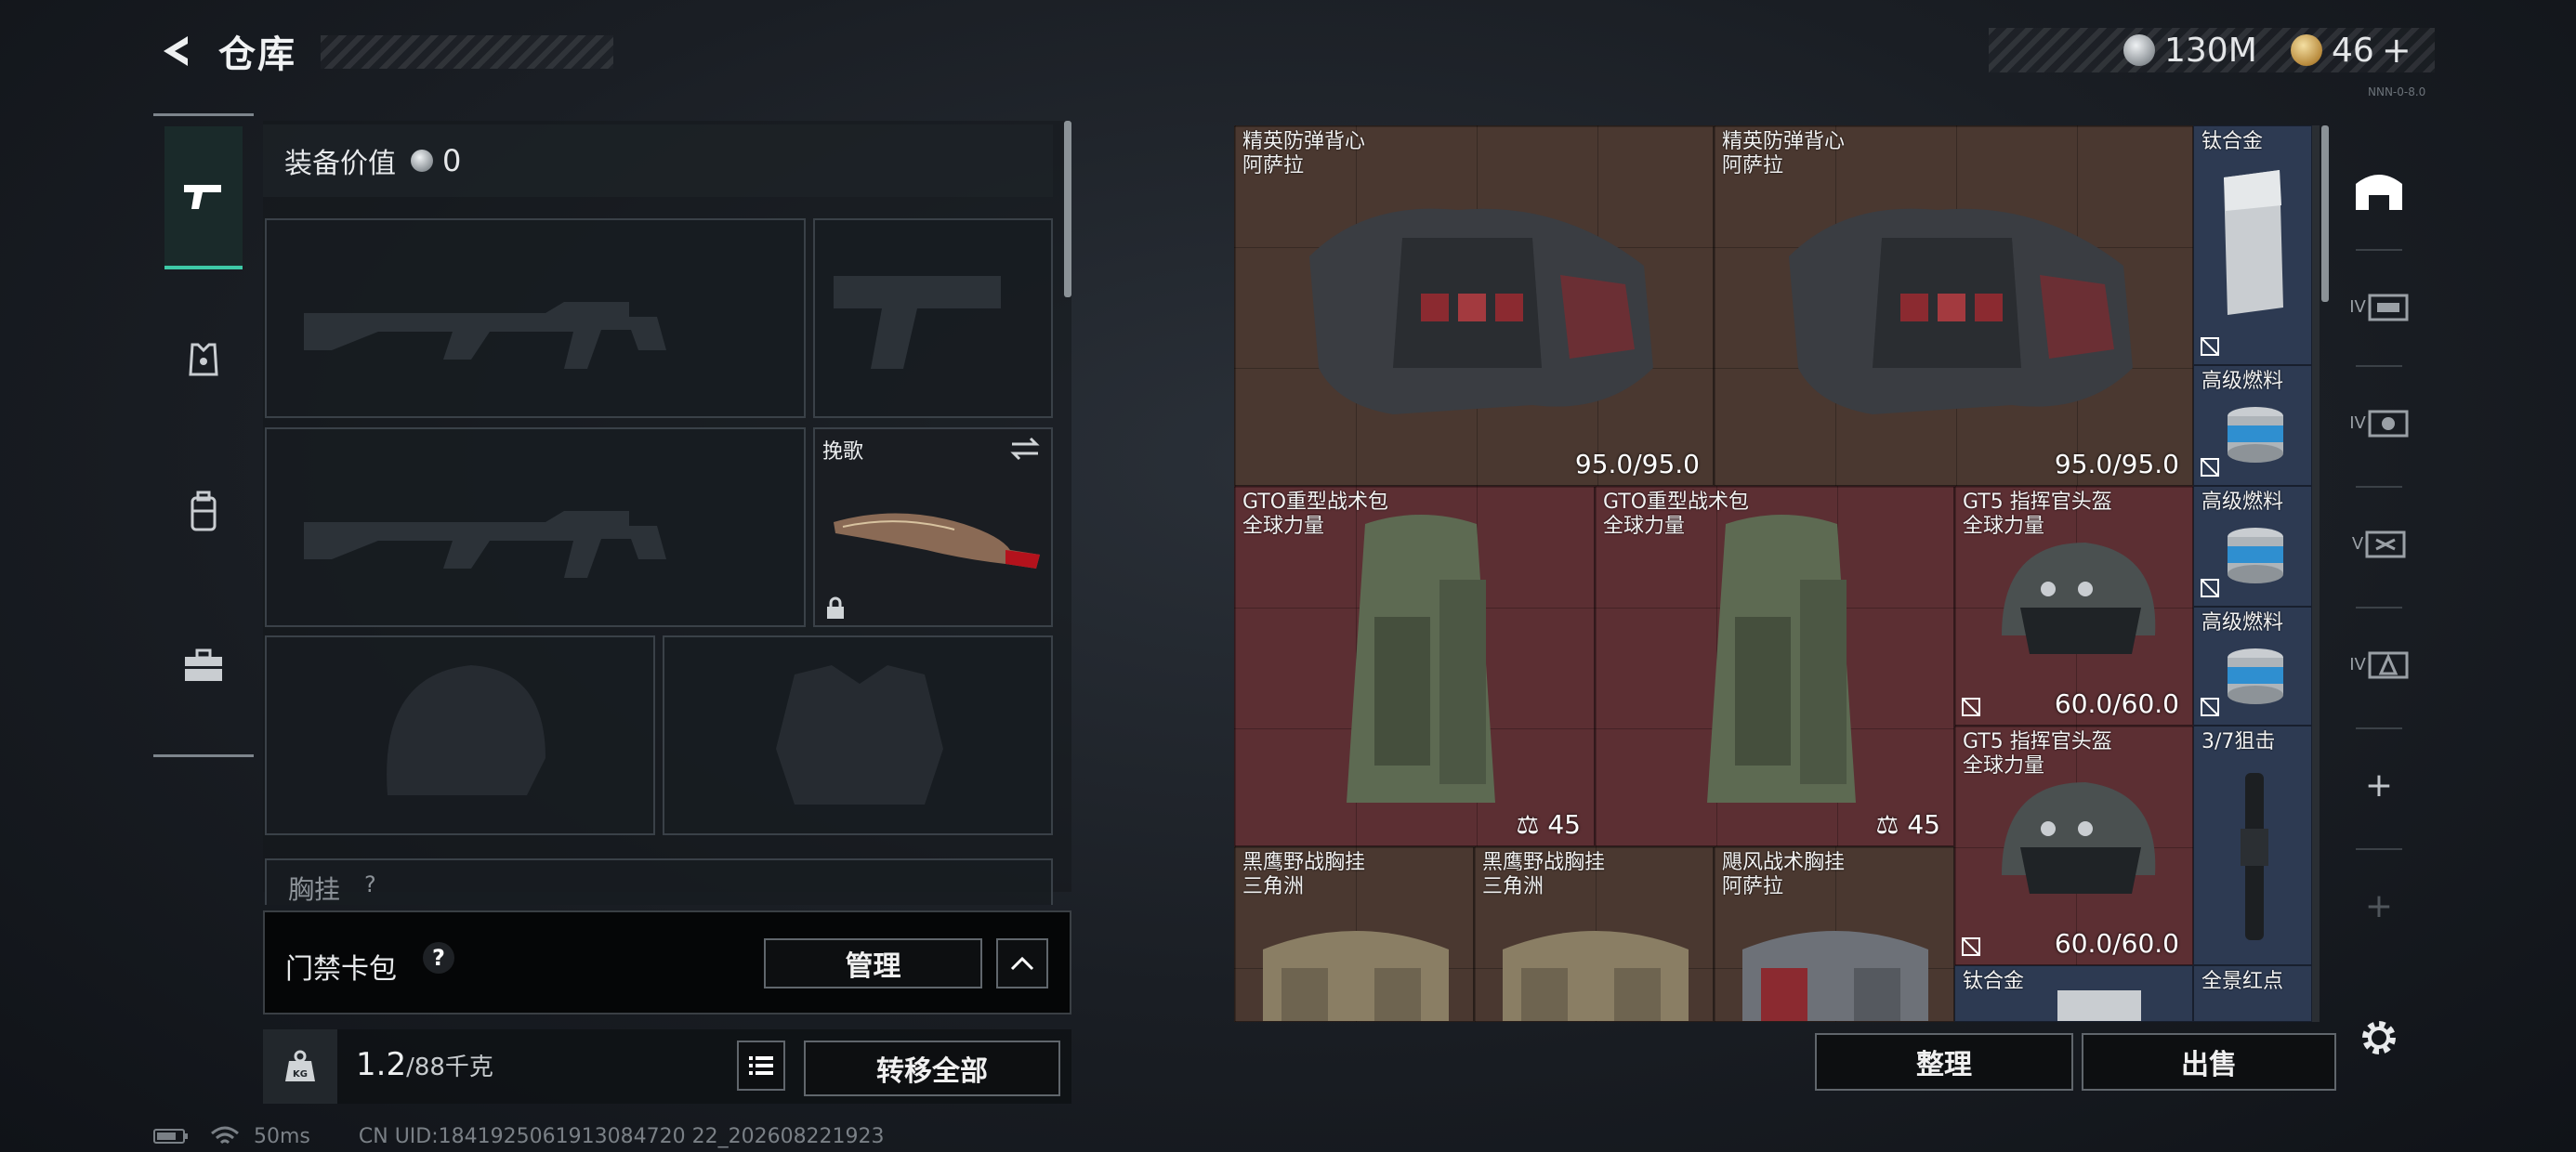 The height and width of the screenshot is (1152, 2576). Describe the element at coordinates (2037, 754) in the screenshot. I see `item-name: GT5 指挥官头盔 全球力量` at that location.